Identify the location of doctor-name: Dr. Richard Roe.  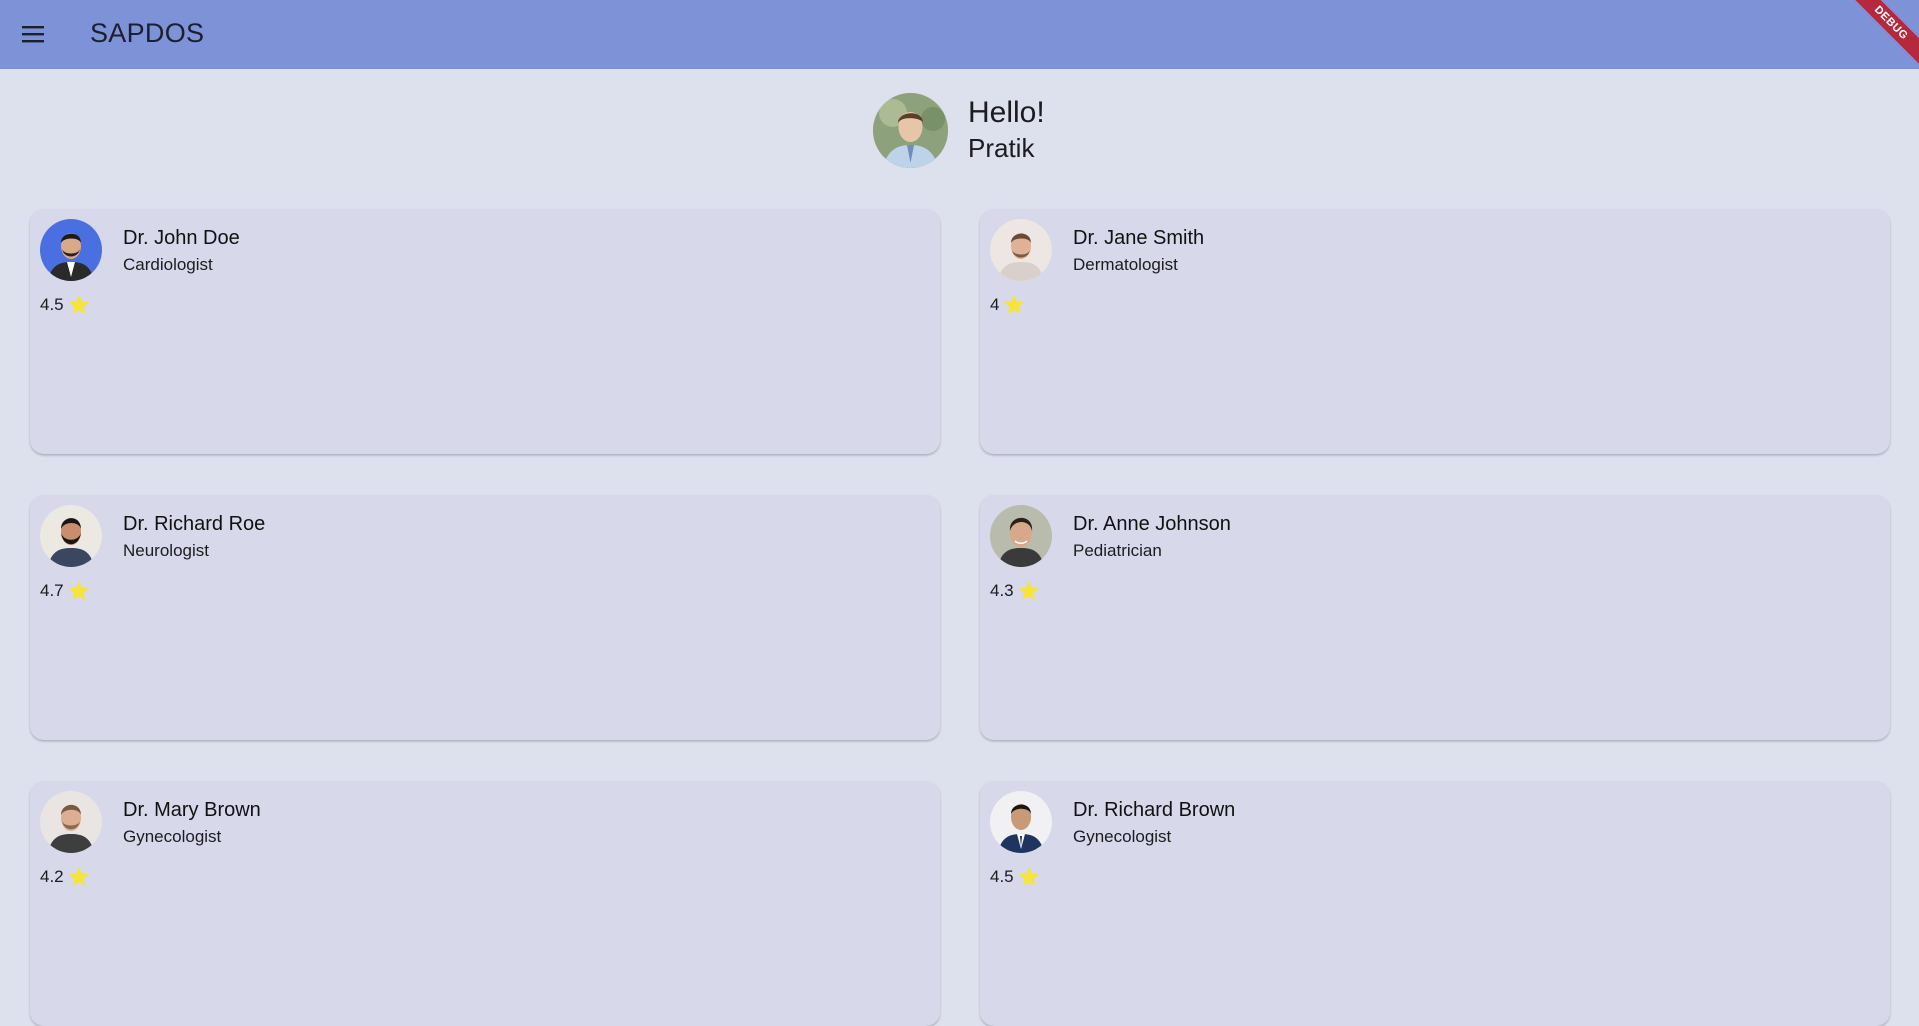
(194, 524).